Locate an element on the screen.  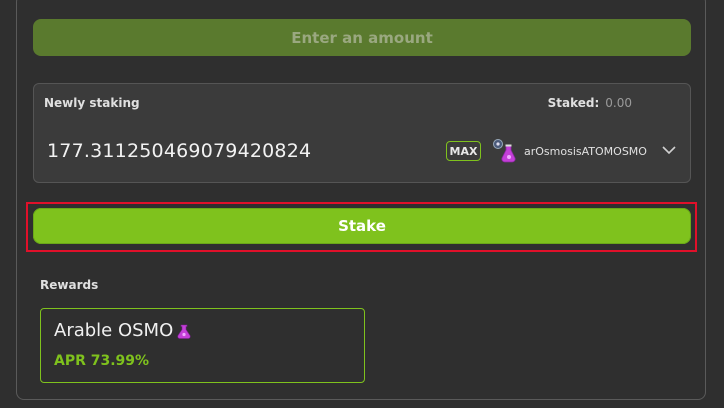
reward-card: Arable OSMO APR 73.99% is located at coordinates (202, 345).